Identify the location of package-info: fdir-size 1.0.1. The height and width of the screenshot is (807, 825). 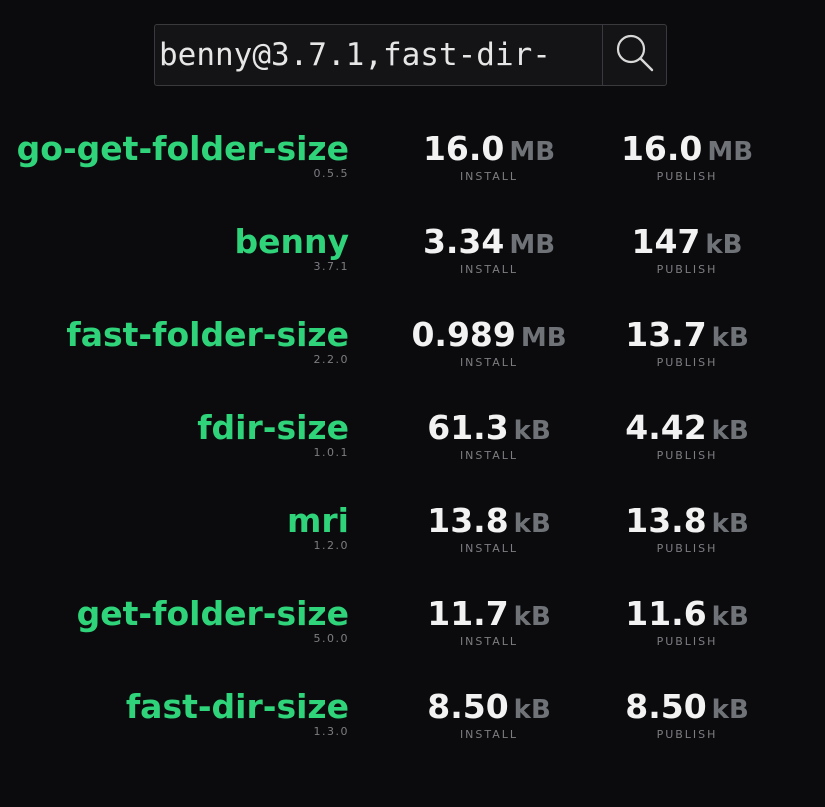
(273, 433).